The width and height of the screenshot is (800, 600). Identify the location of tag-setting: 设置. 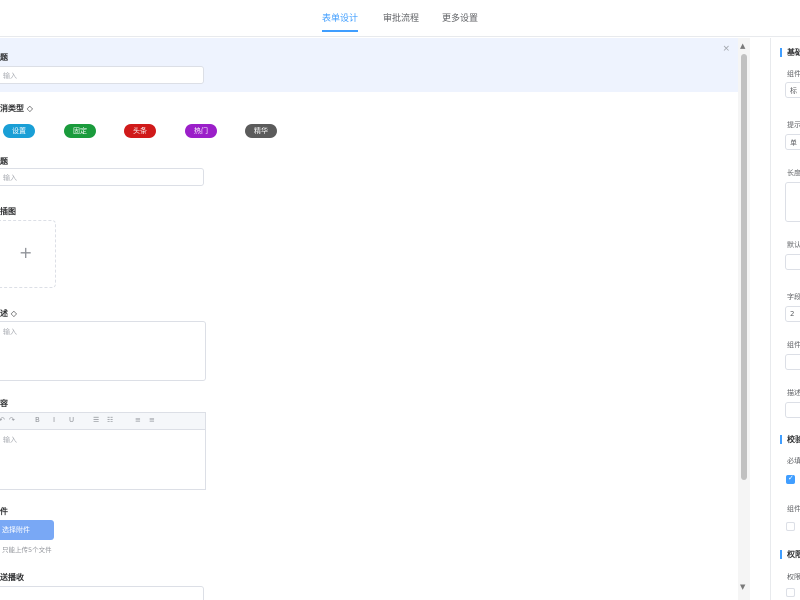
(19, 131).